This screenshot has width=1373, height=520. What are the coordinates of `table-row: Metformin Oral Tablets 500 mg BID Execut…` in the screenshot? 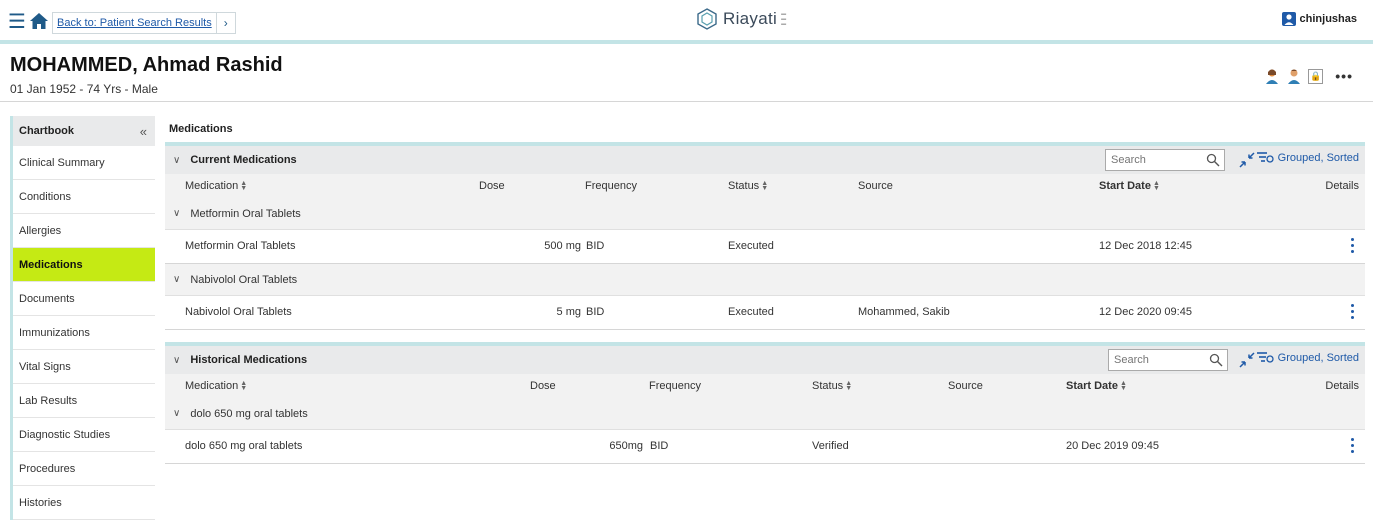 It's located at (765, 247).